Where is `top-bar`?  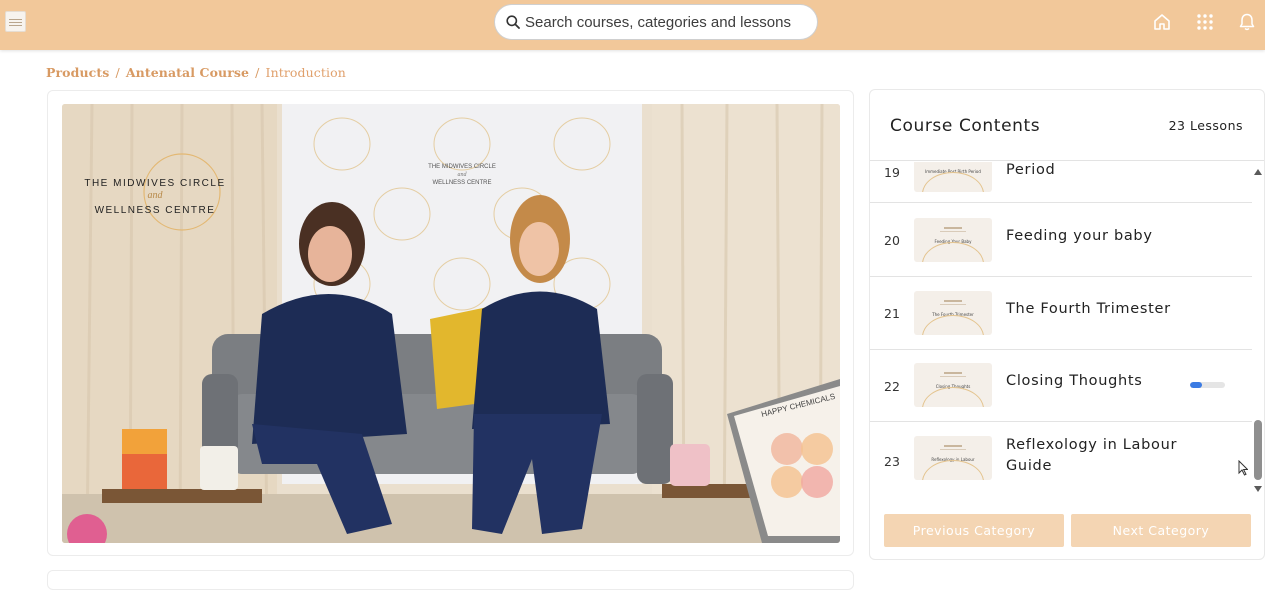
top-bar is located at coordinates (632, 25).